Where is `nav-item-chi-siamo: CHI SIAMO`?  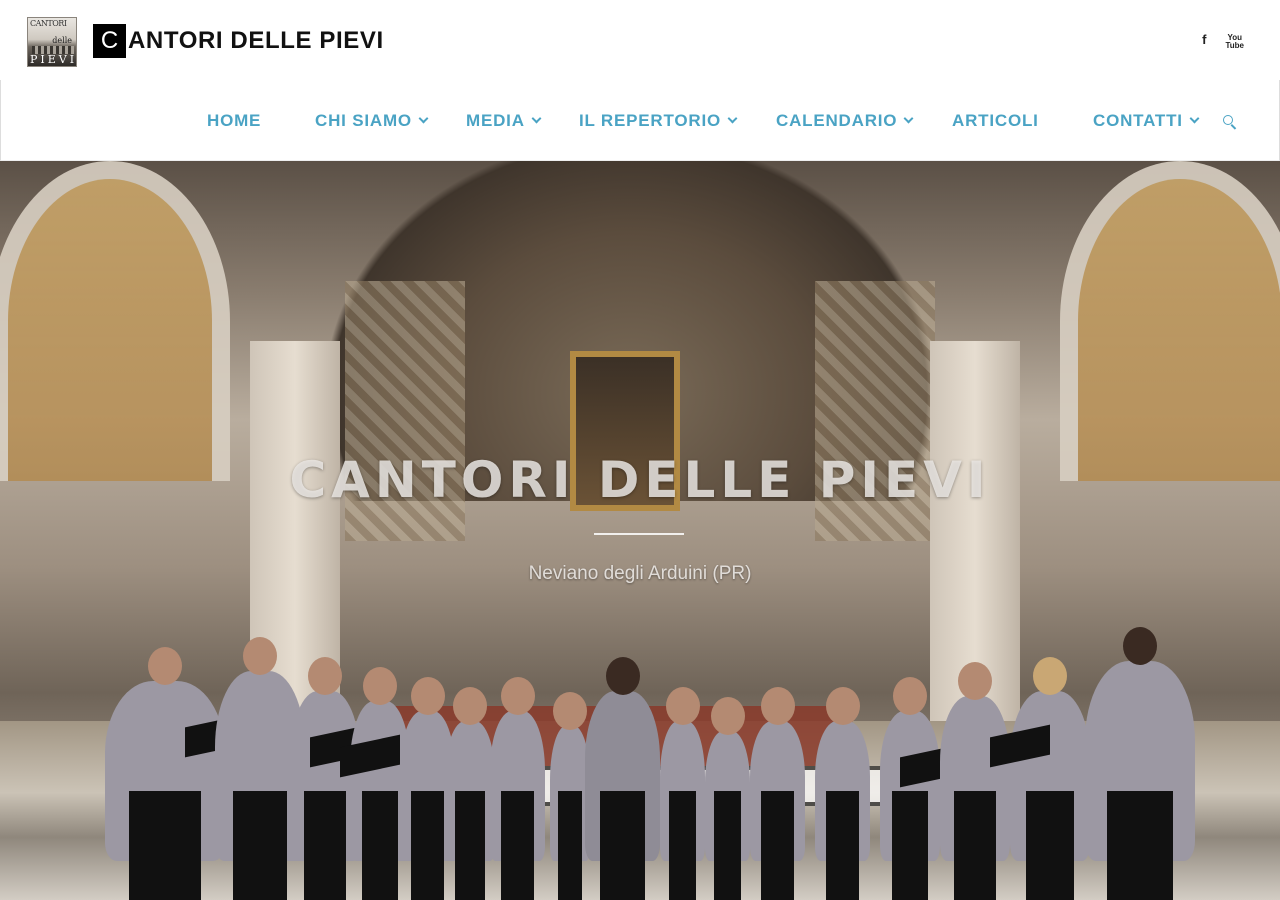
nav-item-chi-siamo: CHI SIAMO is located at coordinates (372, 121).